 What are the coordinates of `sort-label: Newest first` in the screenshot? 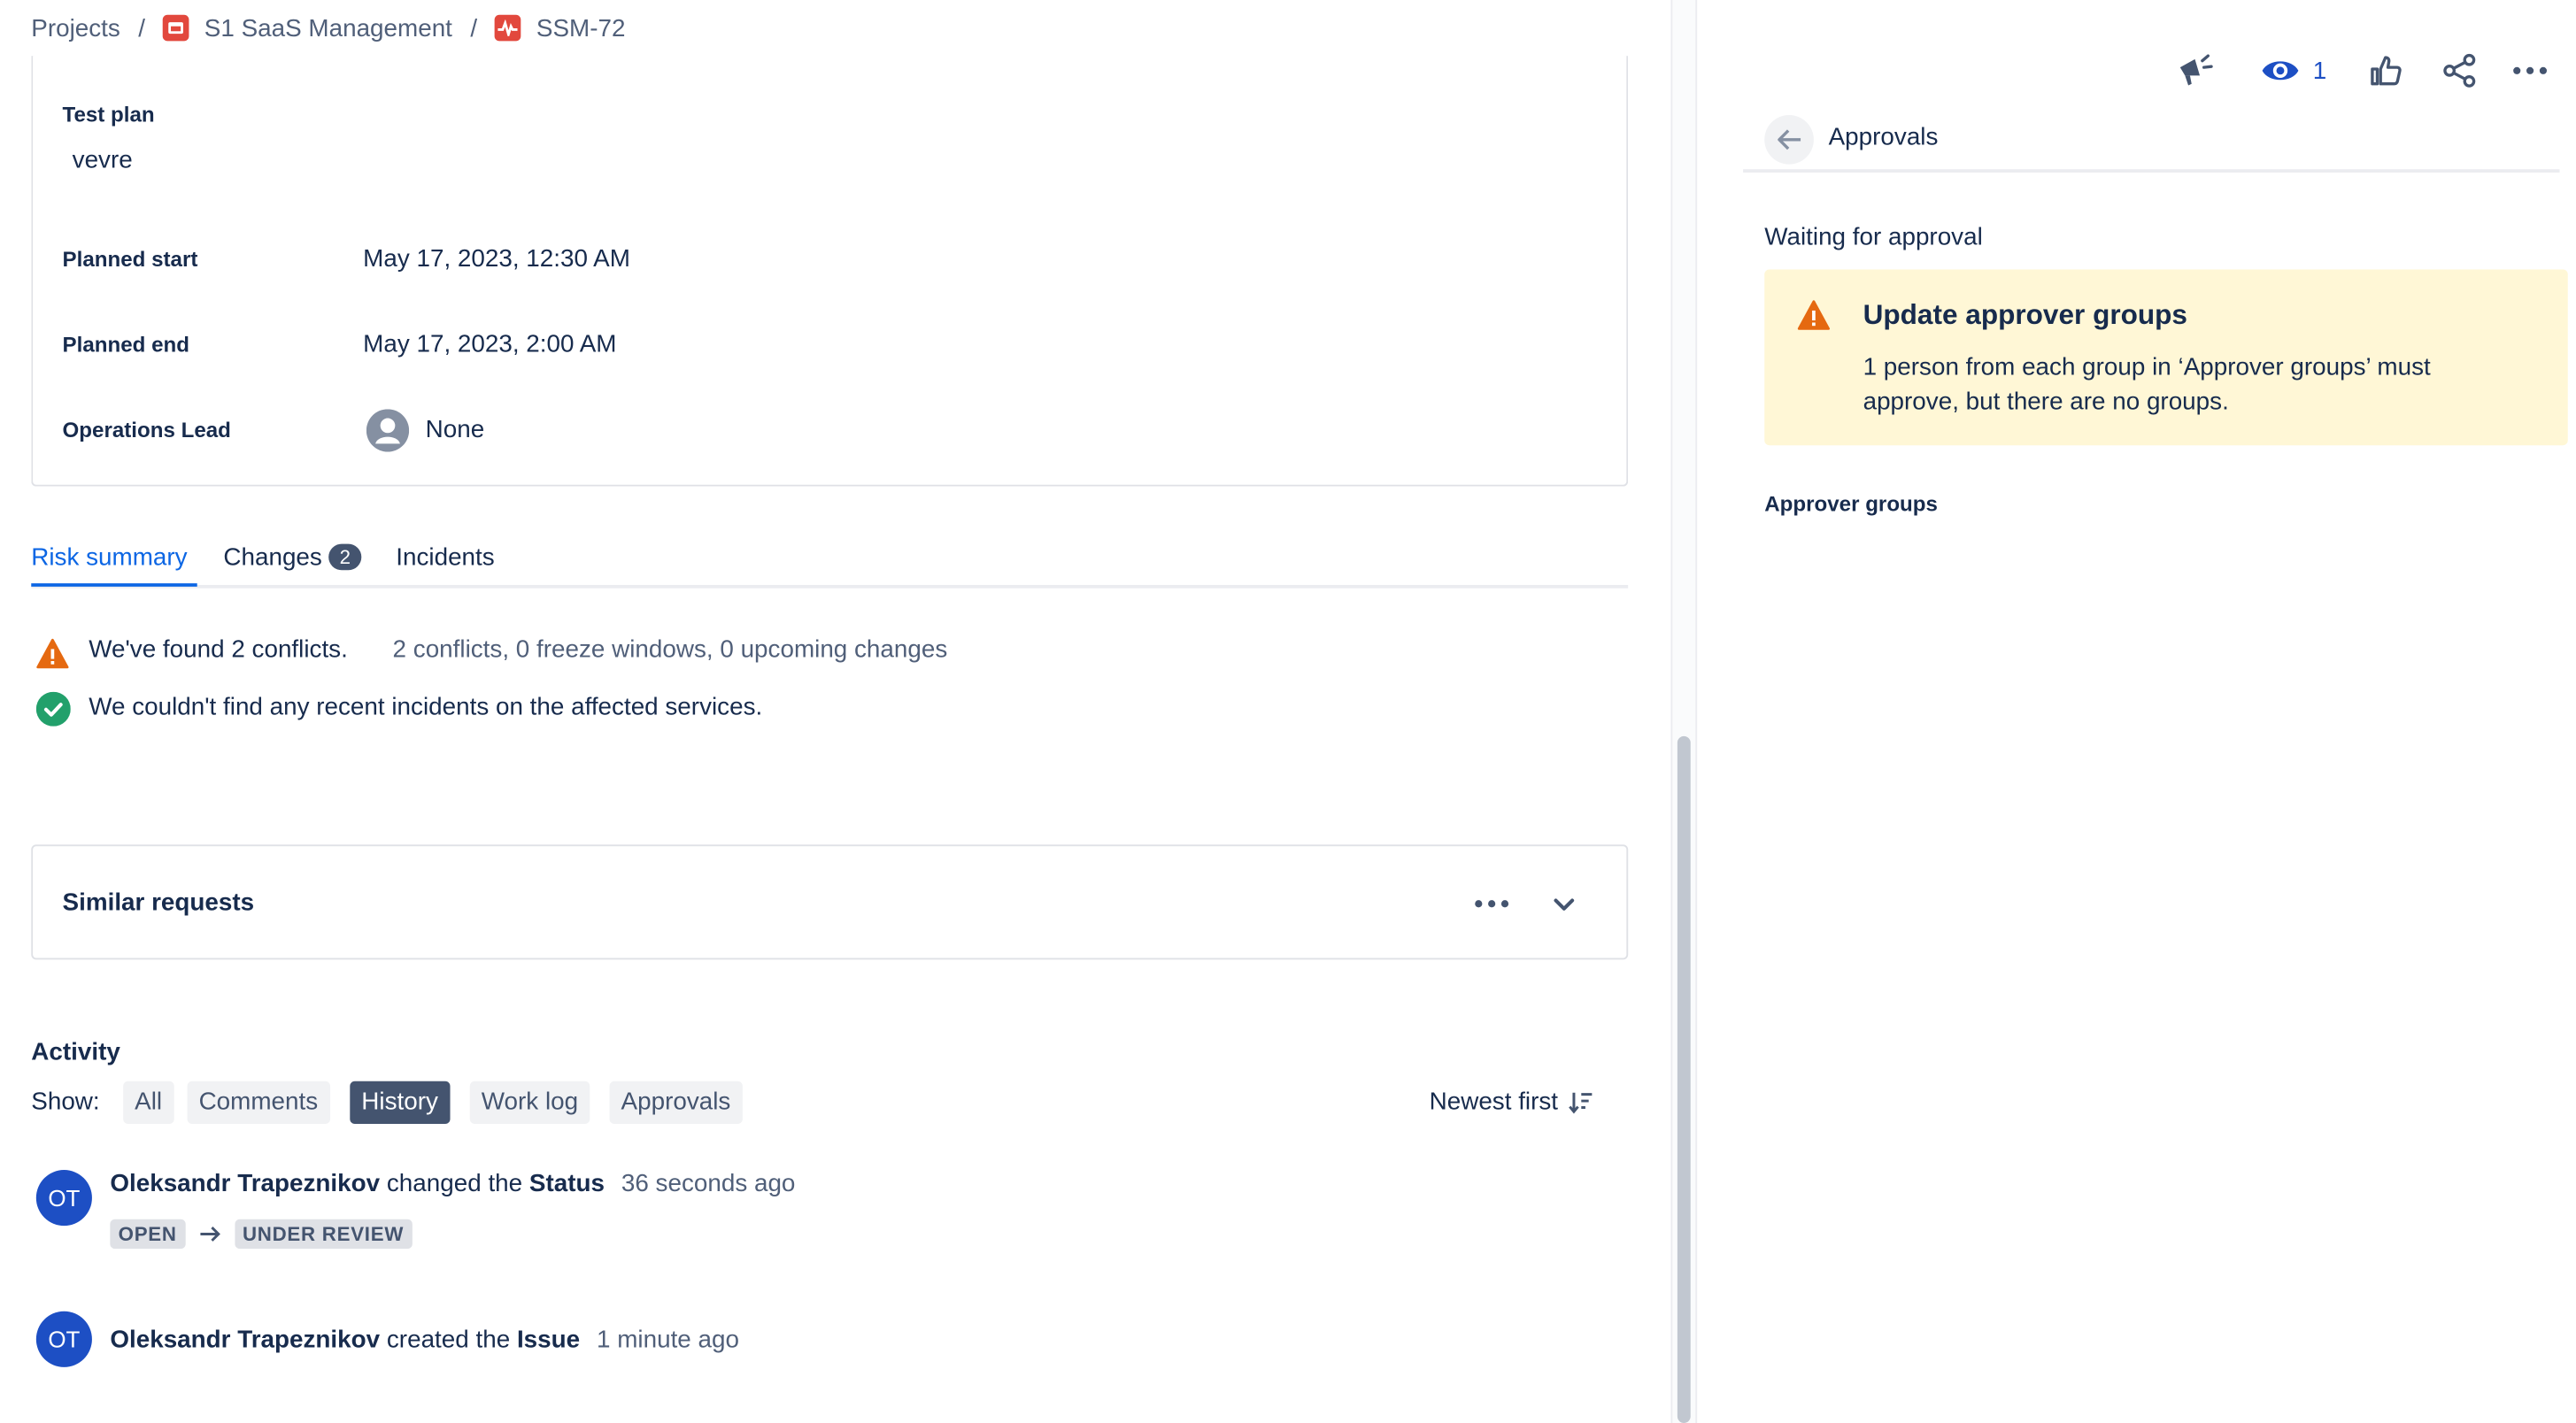 It's located at (1494, 1102).